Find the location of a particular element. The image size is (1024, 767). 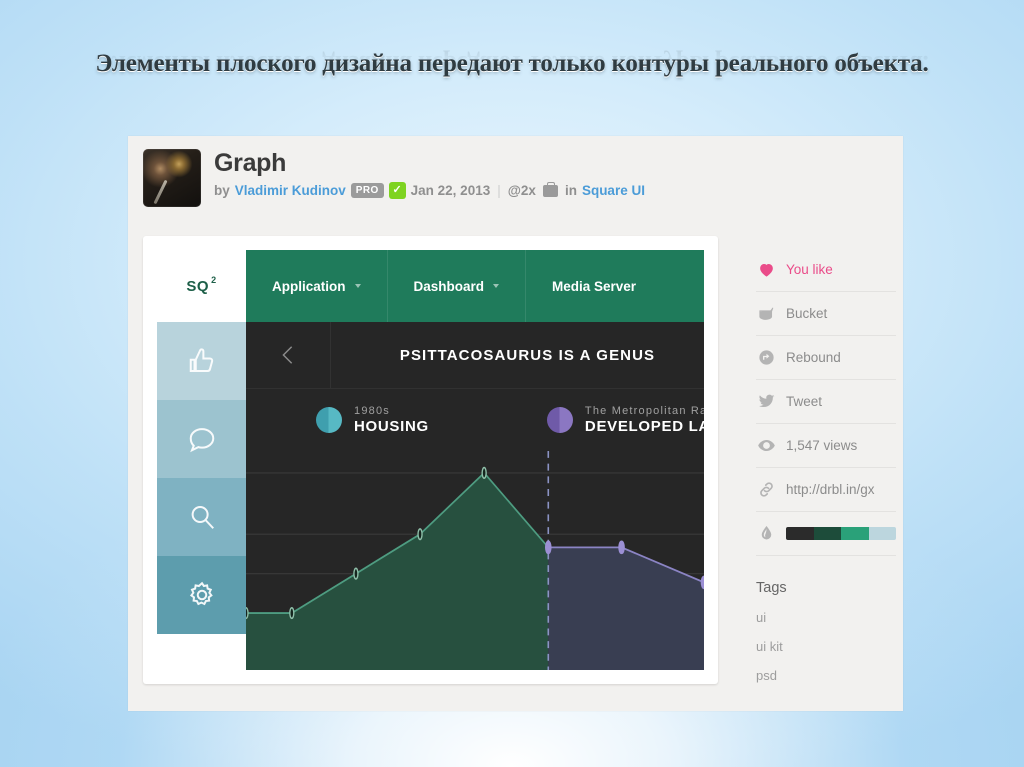

bucket-icon is located at coordinates (766, 314).